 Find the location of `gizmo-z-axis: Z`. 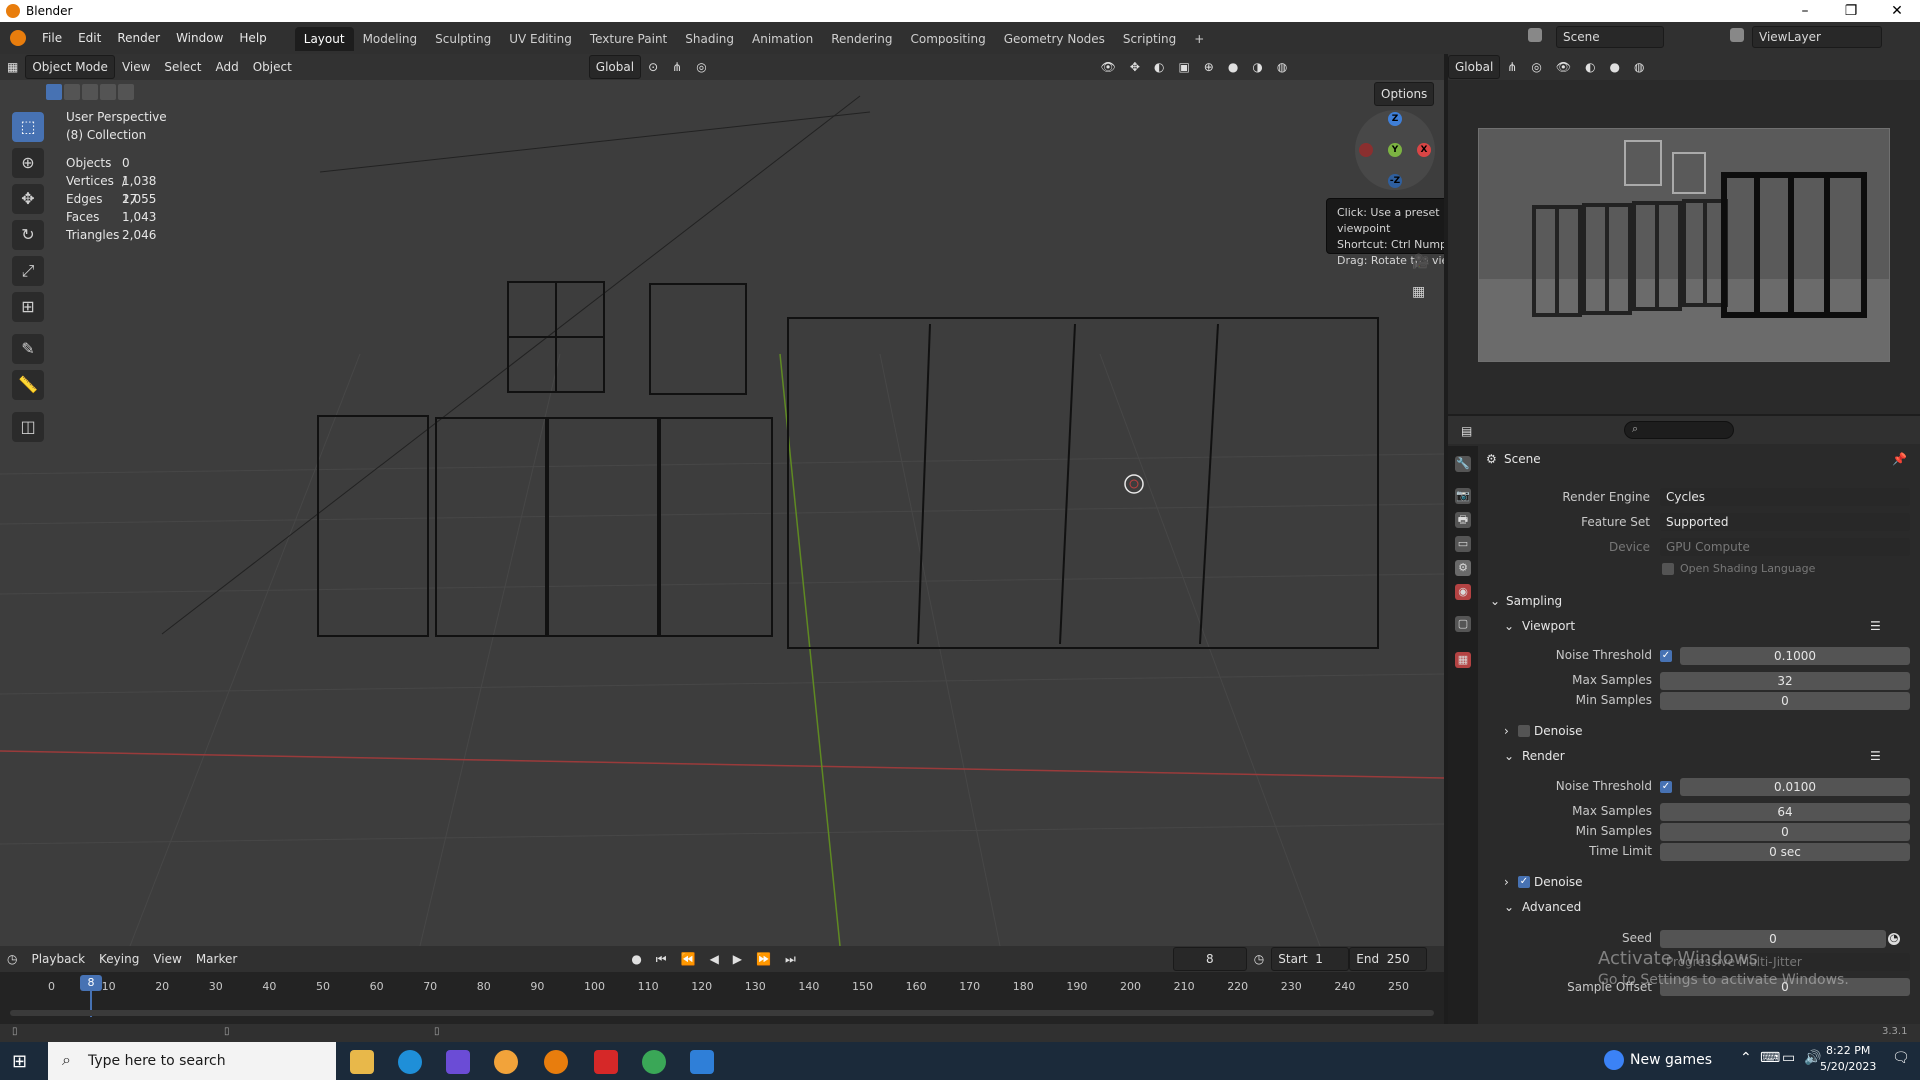

gizmo-z-axis: Z is located at coordinates (1395, 119).